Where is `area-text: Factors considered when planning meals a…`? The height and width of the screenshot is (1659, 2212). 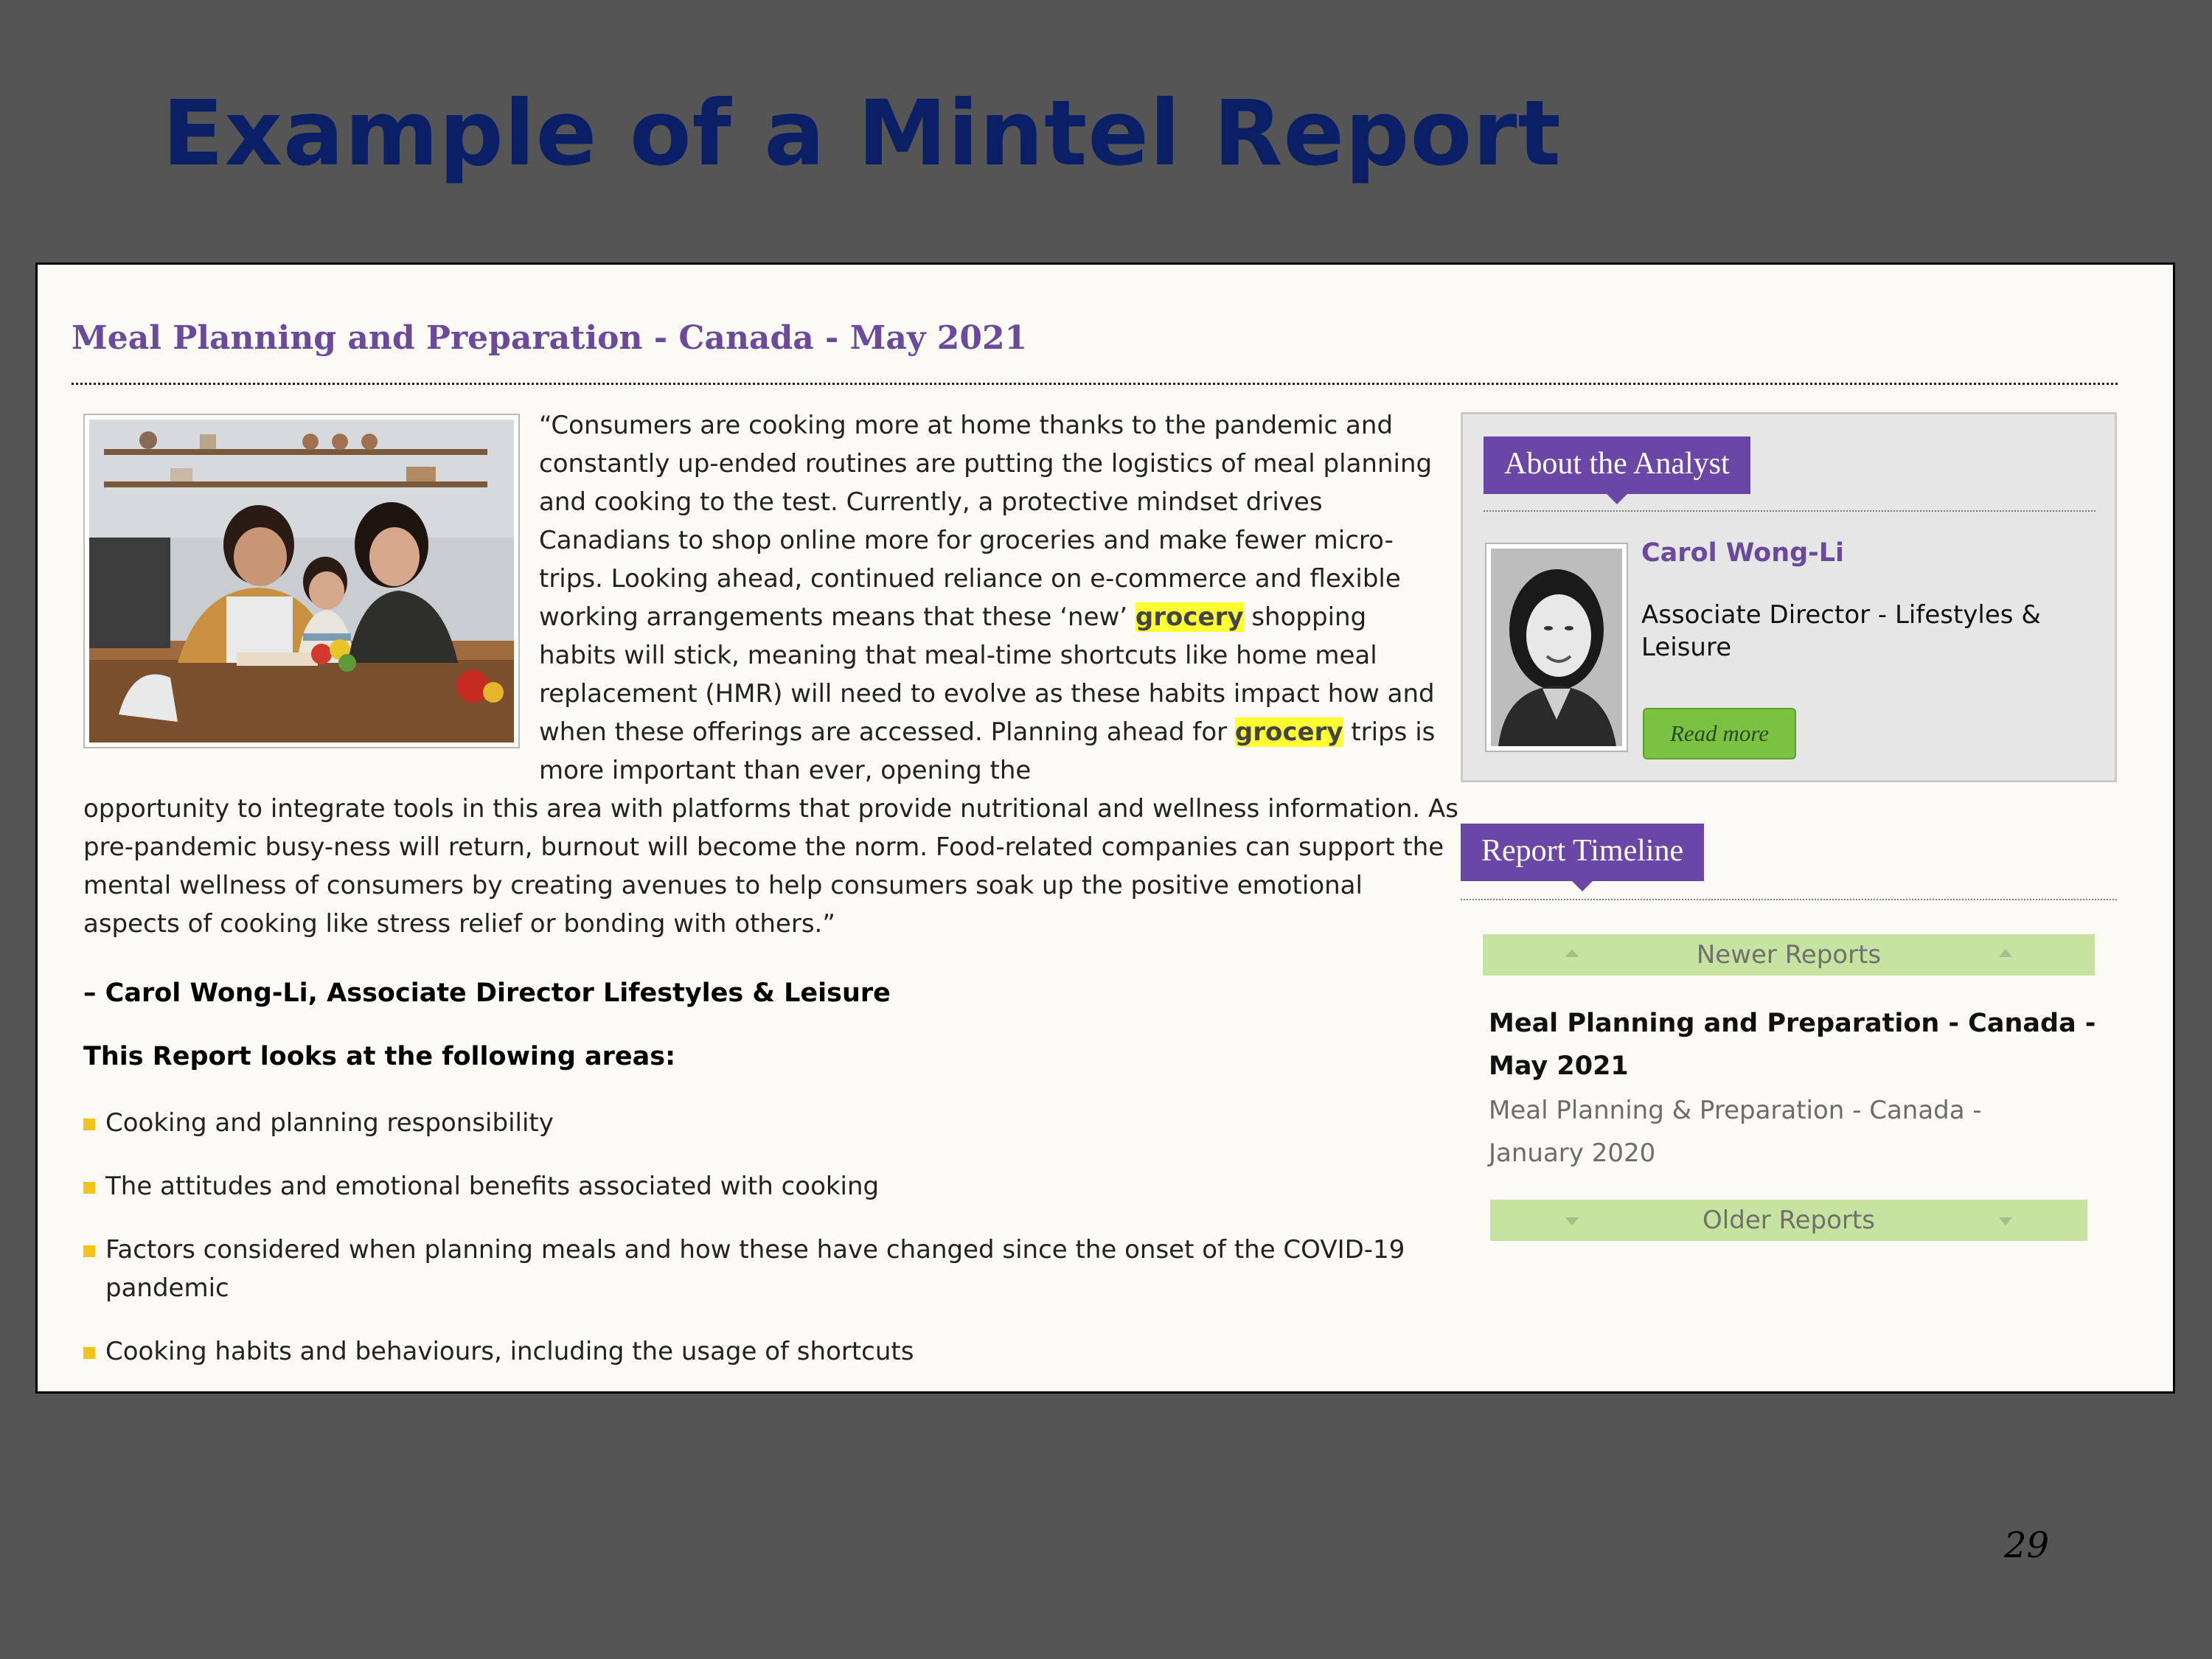
area-text: Factors considered when planning meals a… is located at coordinates (755, 1269).